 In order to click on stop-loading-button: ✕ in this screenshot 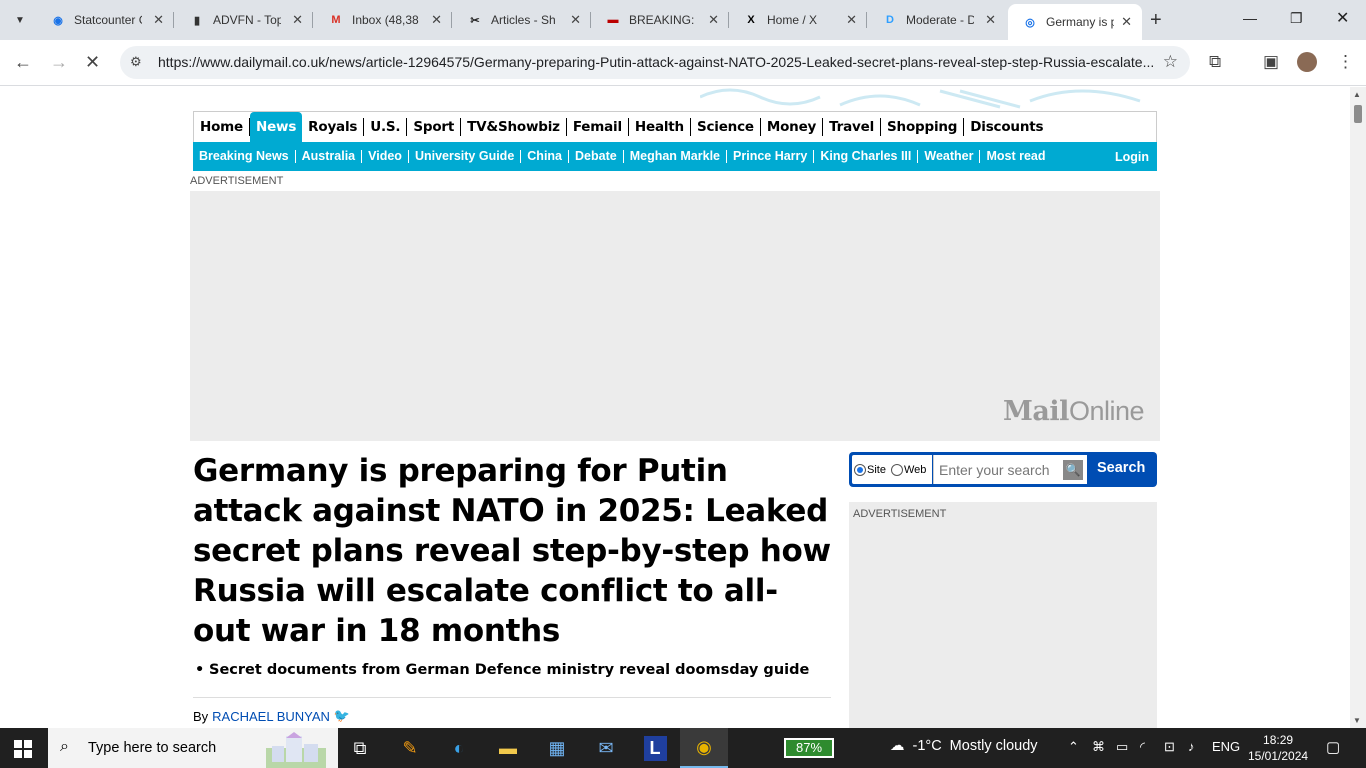, I will do `click(92, 62)`.